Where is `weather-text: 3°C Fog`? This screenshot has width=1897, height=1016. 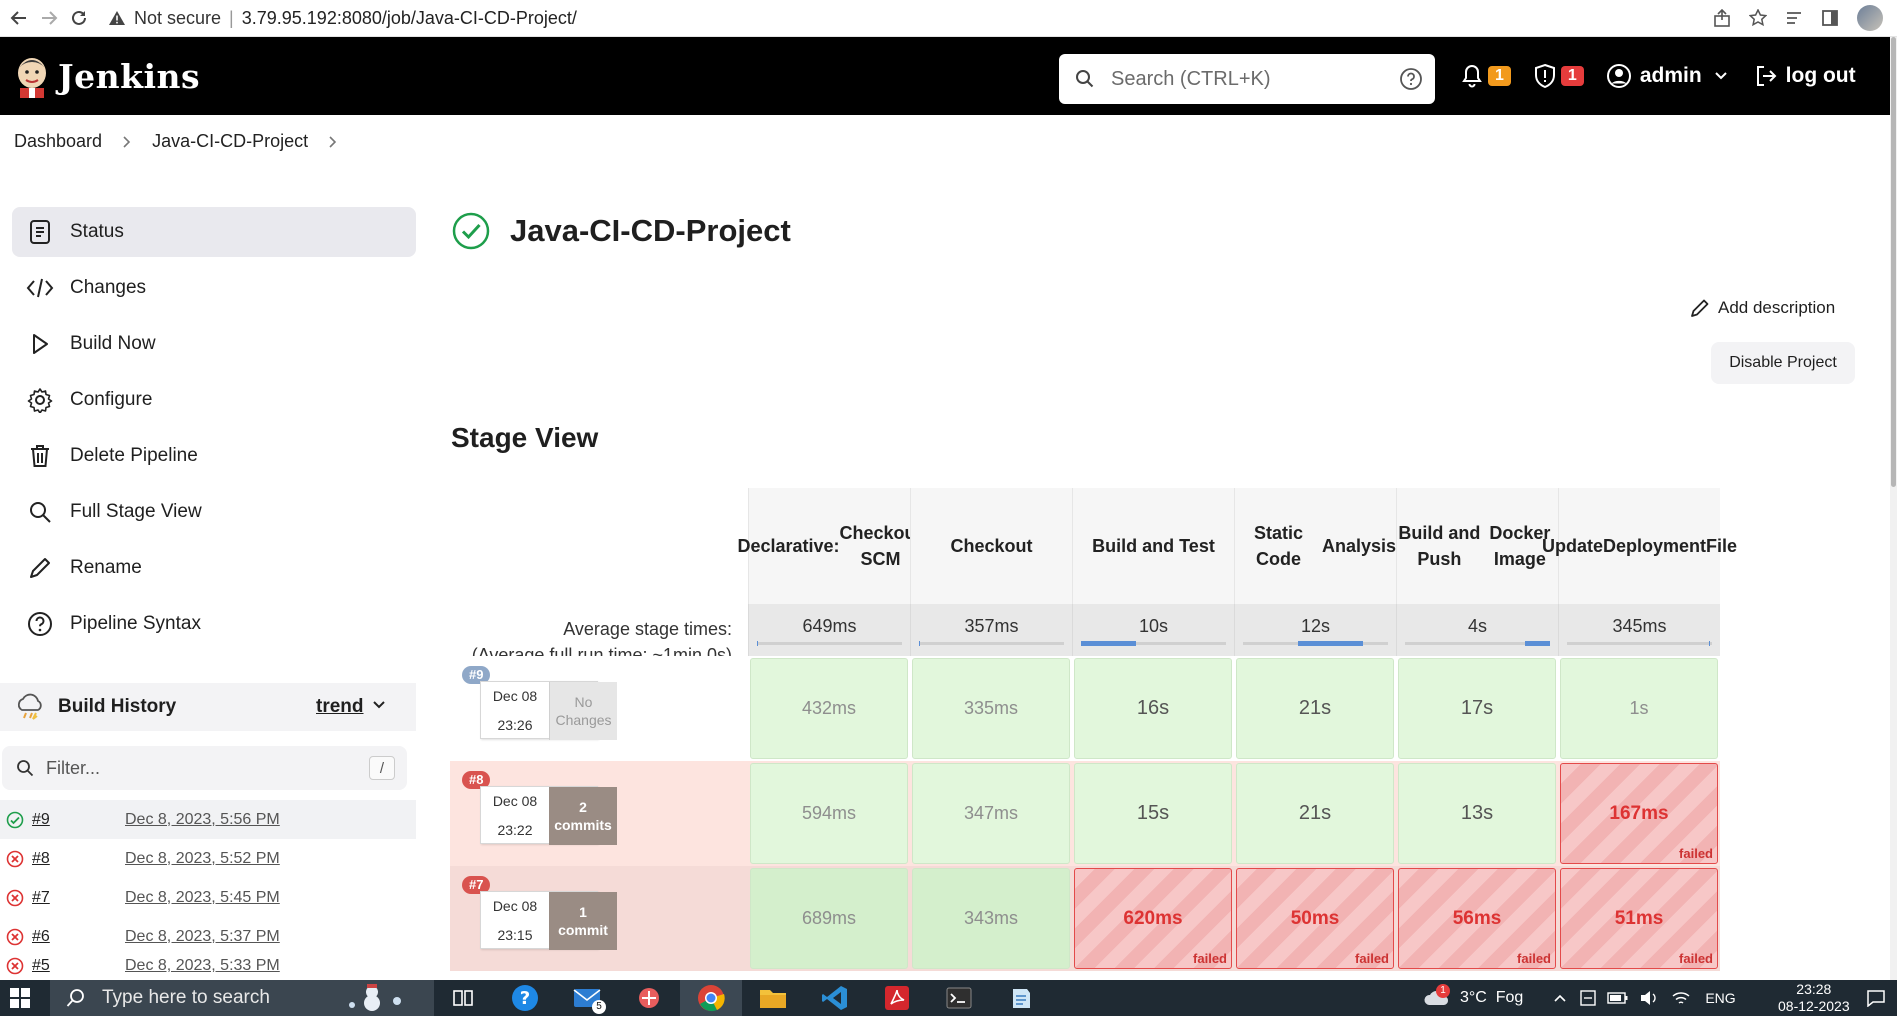
weather-text: 3°C Fog is located at coordinates (1491, 998).